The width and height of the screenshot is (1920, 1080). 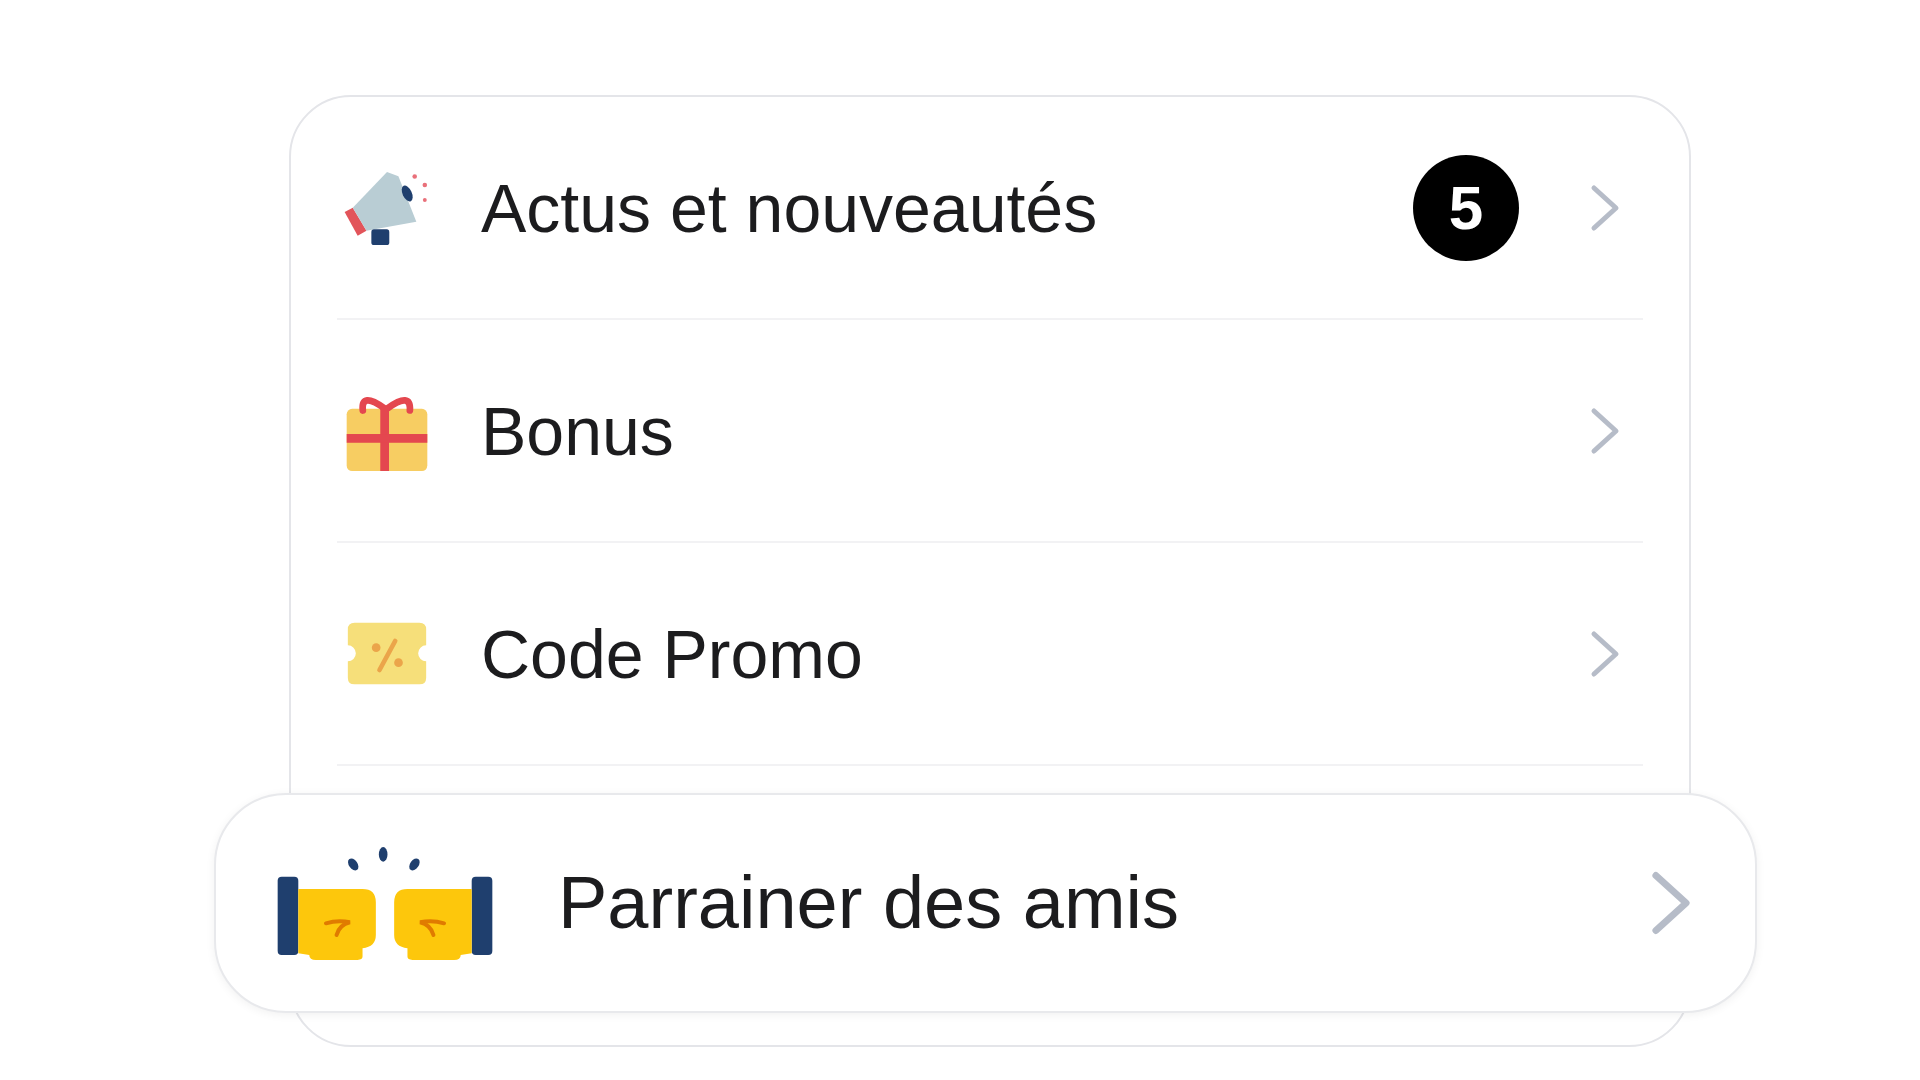 I want to click on menu-item: Code Promo, so click(x=990, y=654).